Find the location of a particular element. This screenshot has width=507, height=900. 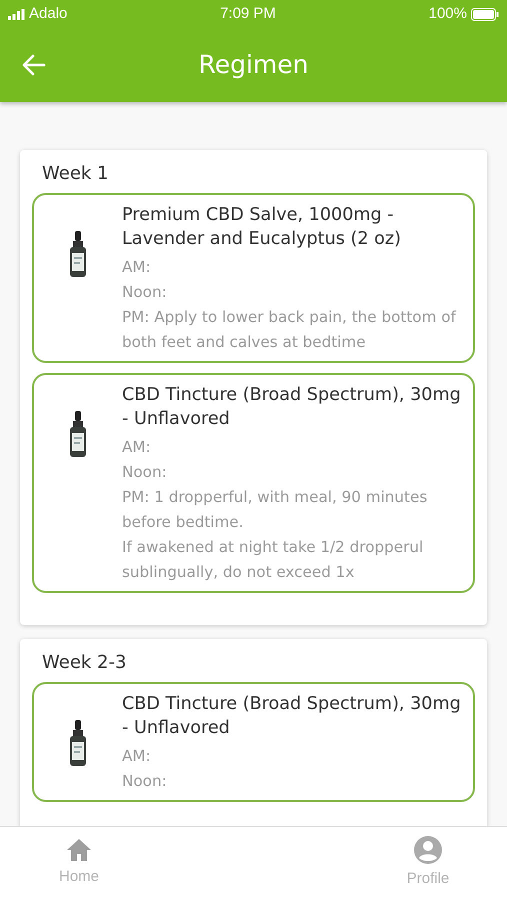

back-button is located at coordinates (34, 65).